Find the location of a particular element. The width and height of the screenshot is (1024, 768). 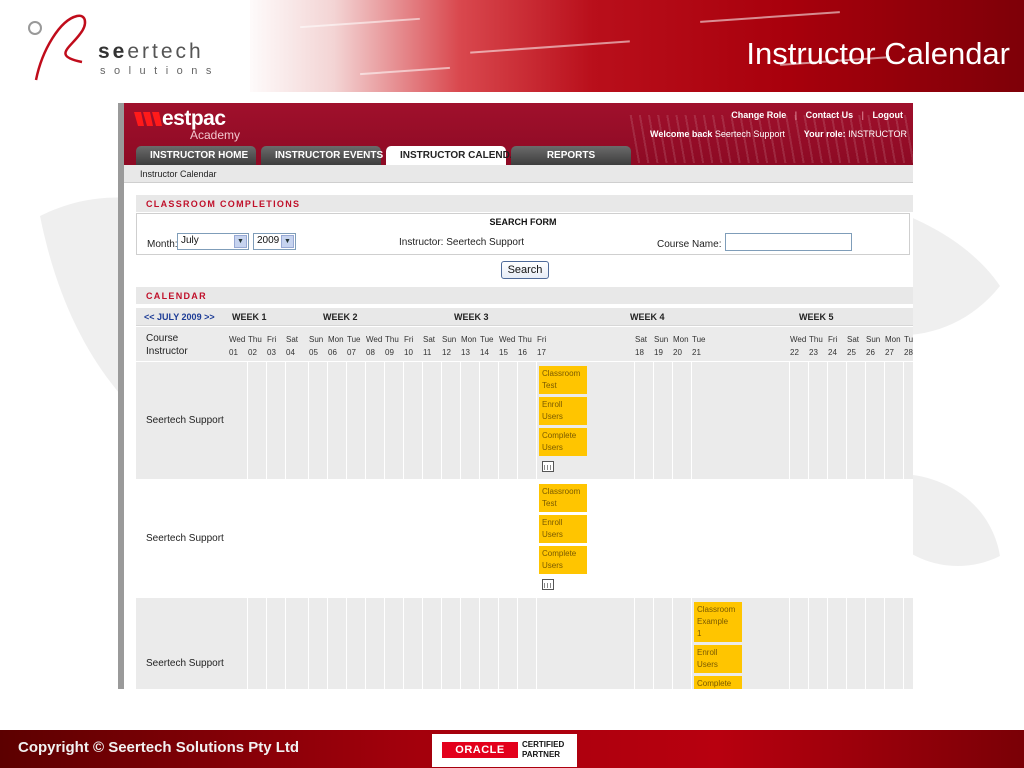

tab-reports: REPORTS is located at coordinates (571, 155).